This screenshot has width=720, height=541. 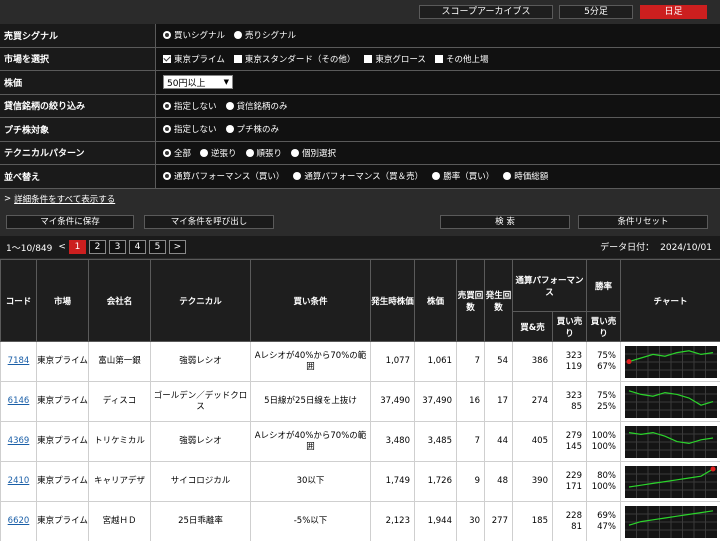 What do you see at coordinates (603, 361) in the screenshot?
I see `win-rate-cell: 75% 67%` at bounding box center [603, 361].